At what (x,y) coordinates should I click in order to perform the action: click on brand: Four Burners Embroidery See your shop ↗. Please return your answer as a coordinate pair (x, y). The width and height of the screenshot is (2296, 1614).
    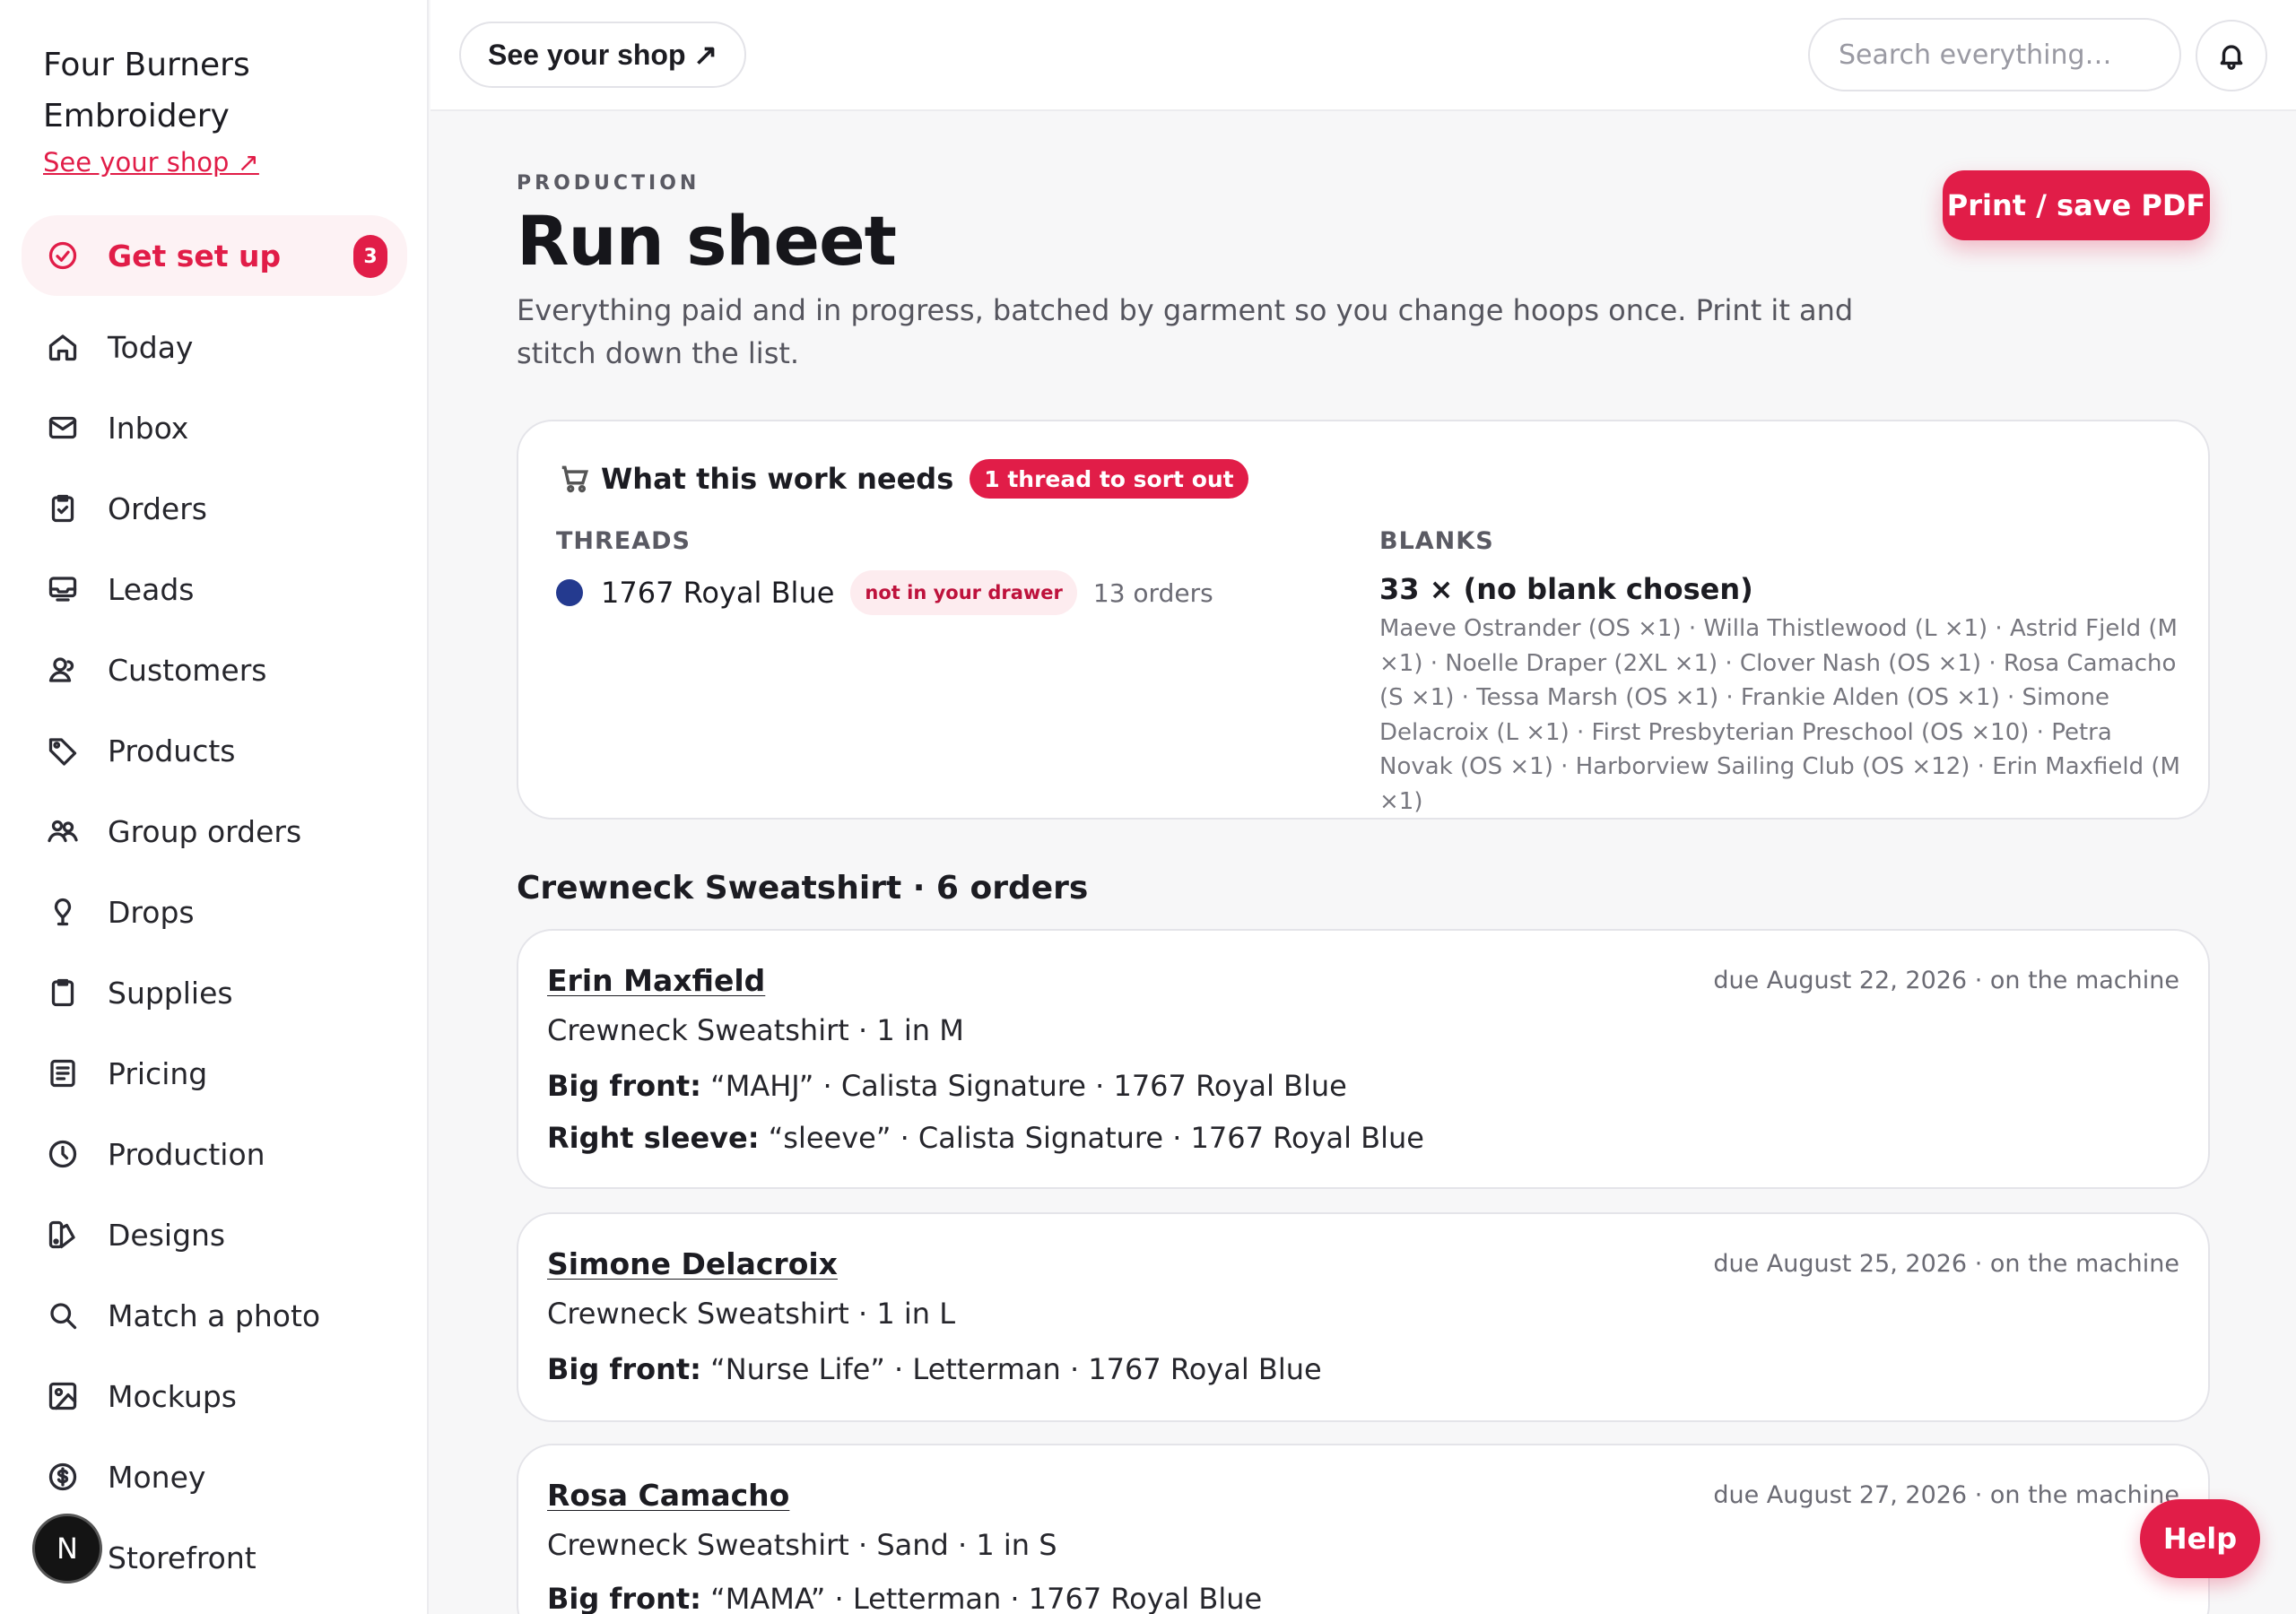
    Looking at the image, I should click on (222, 108).